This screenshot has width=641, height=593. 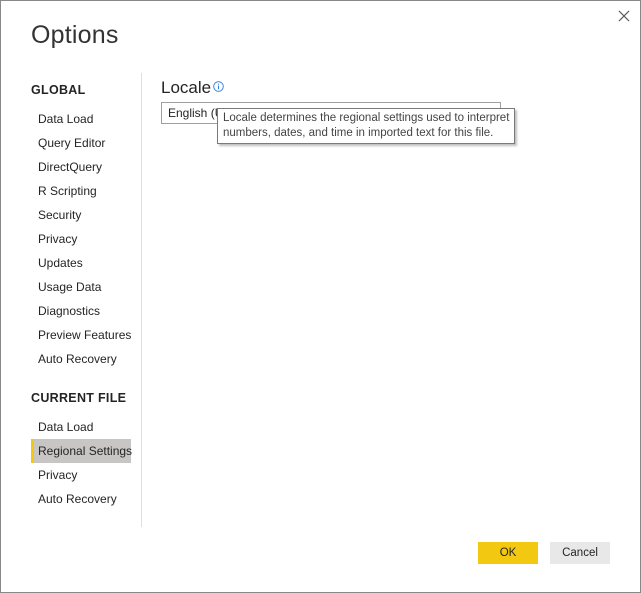 I want to click on locale-heading: Locale, so click(x=186, y=87).